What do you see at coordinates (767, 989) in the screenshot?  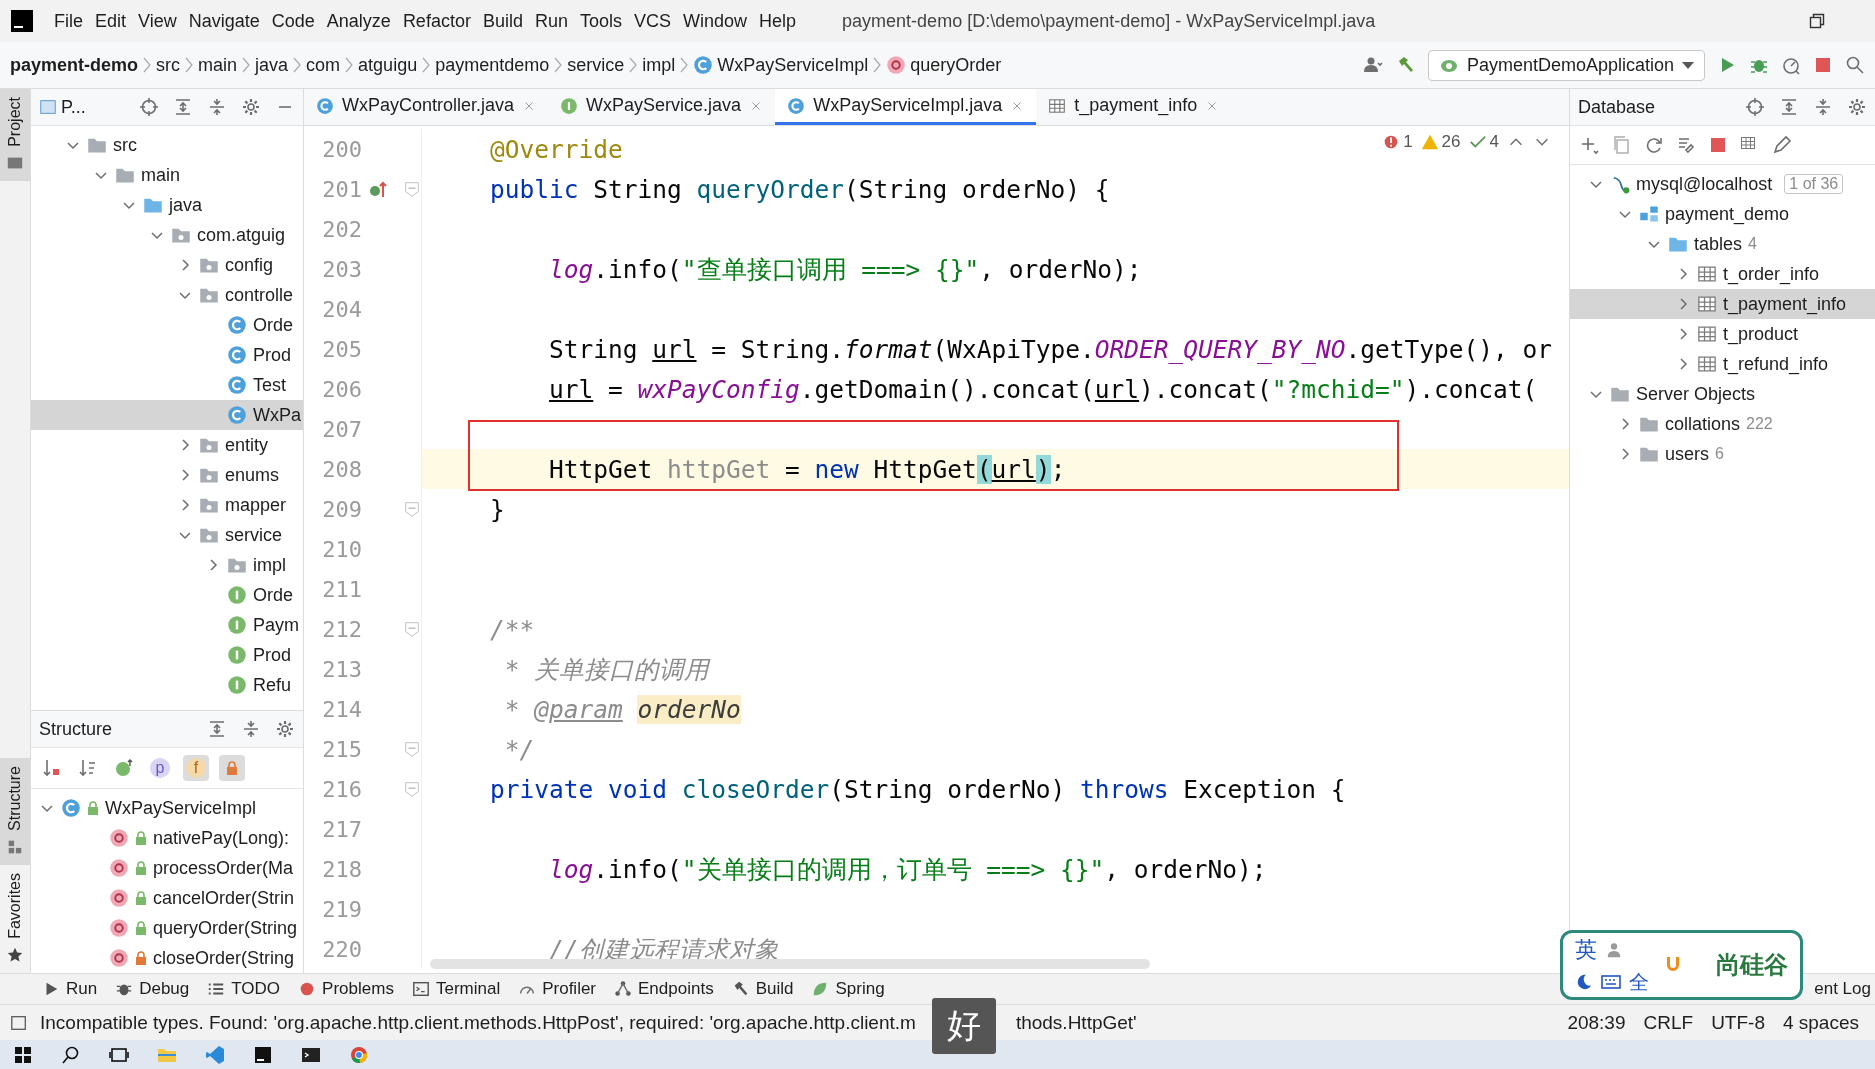 I see `tool-window-button: Build` at bounding box center [767, 989].